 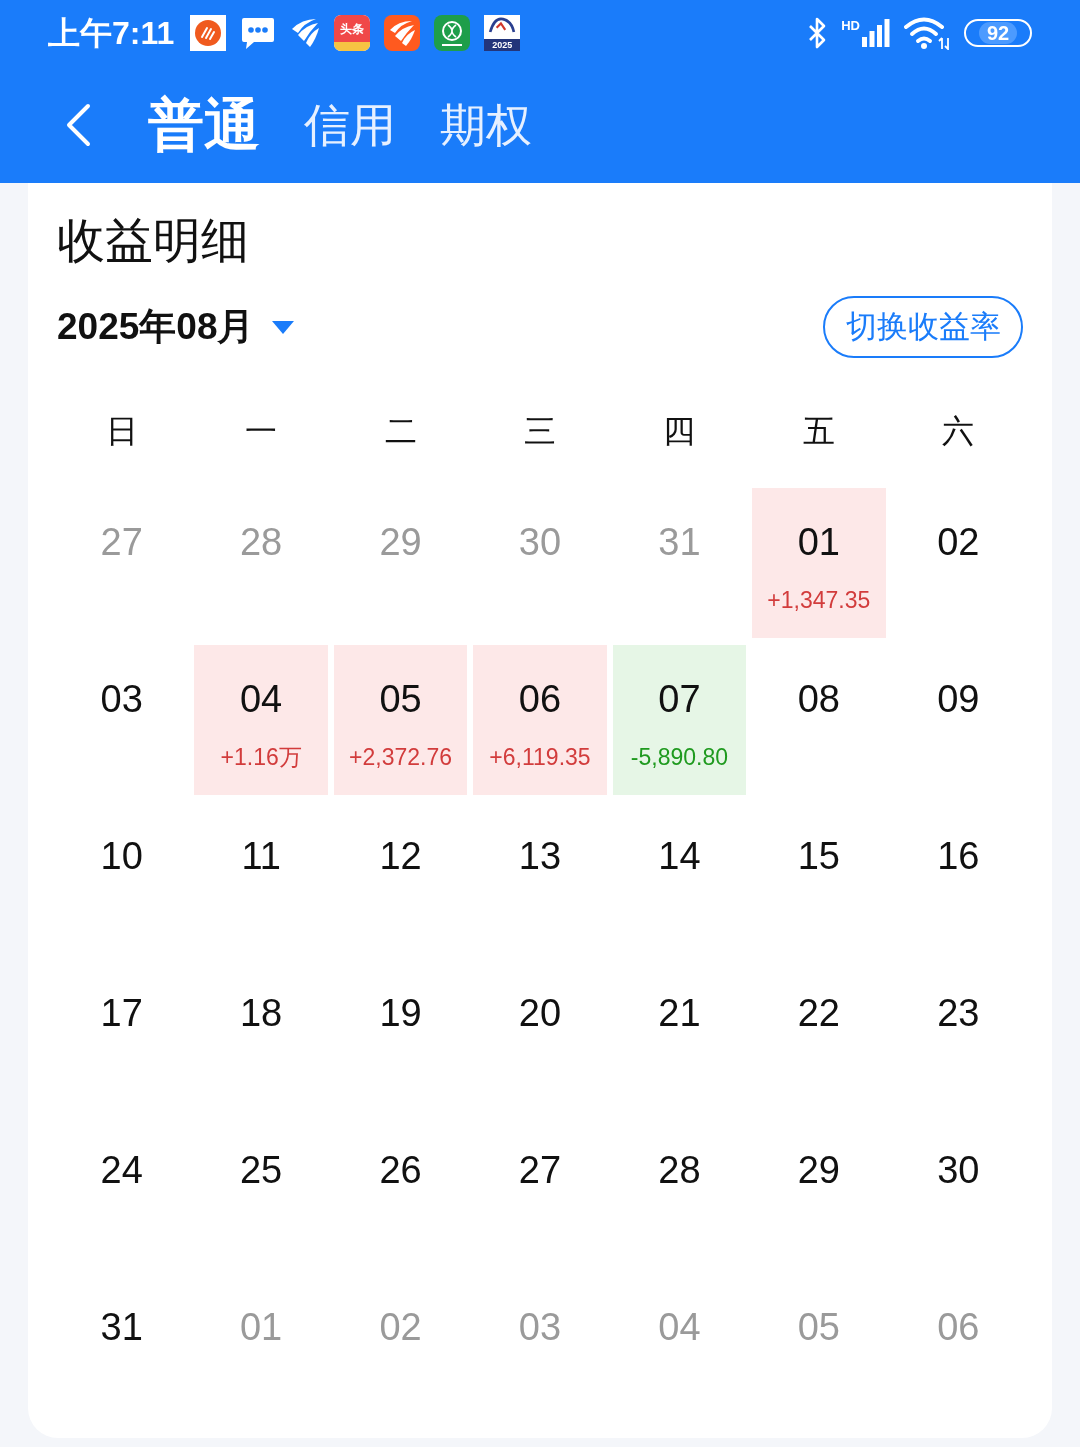 I want to click on calendar-day-cell: 05 +2,372.76, so click(x=400, y=720).